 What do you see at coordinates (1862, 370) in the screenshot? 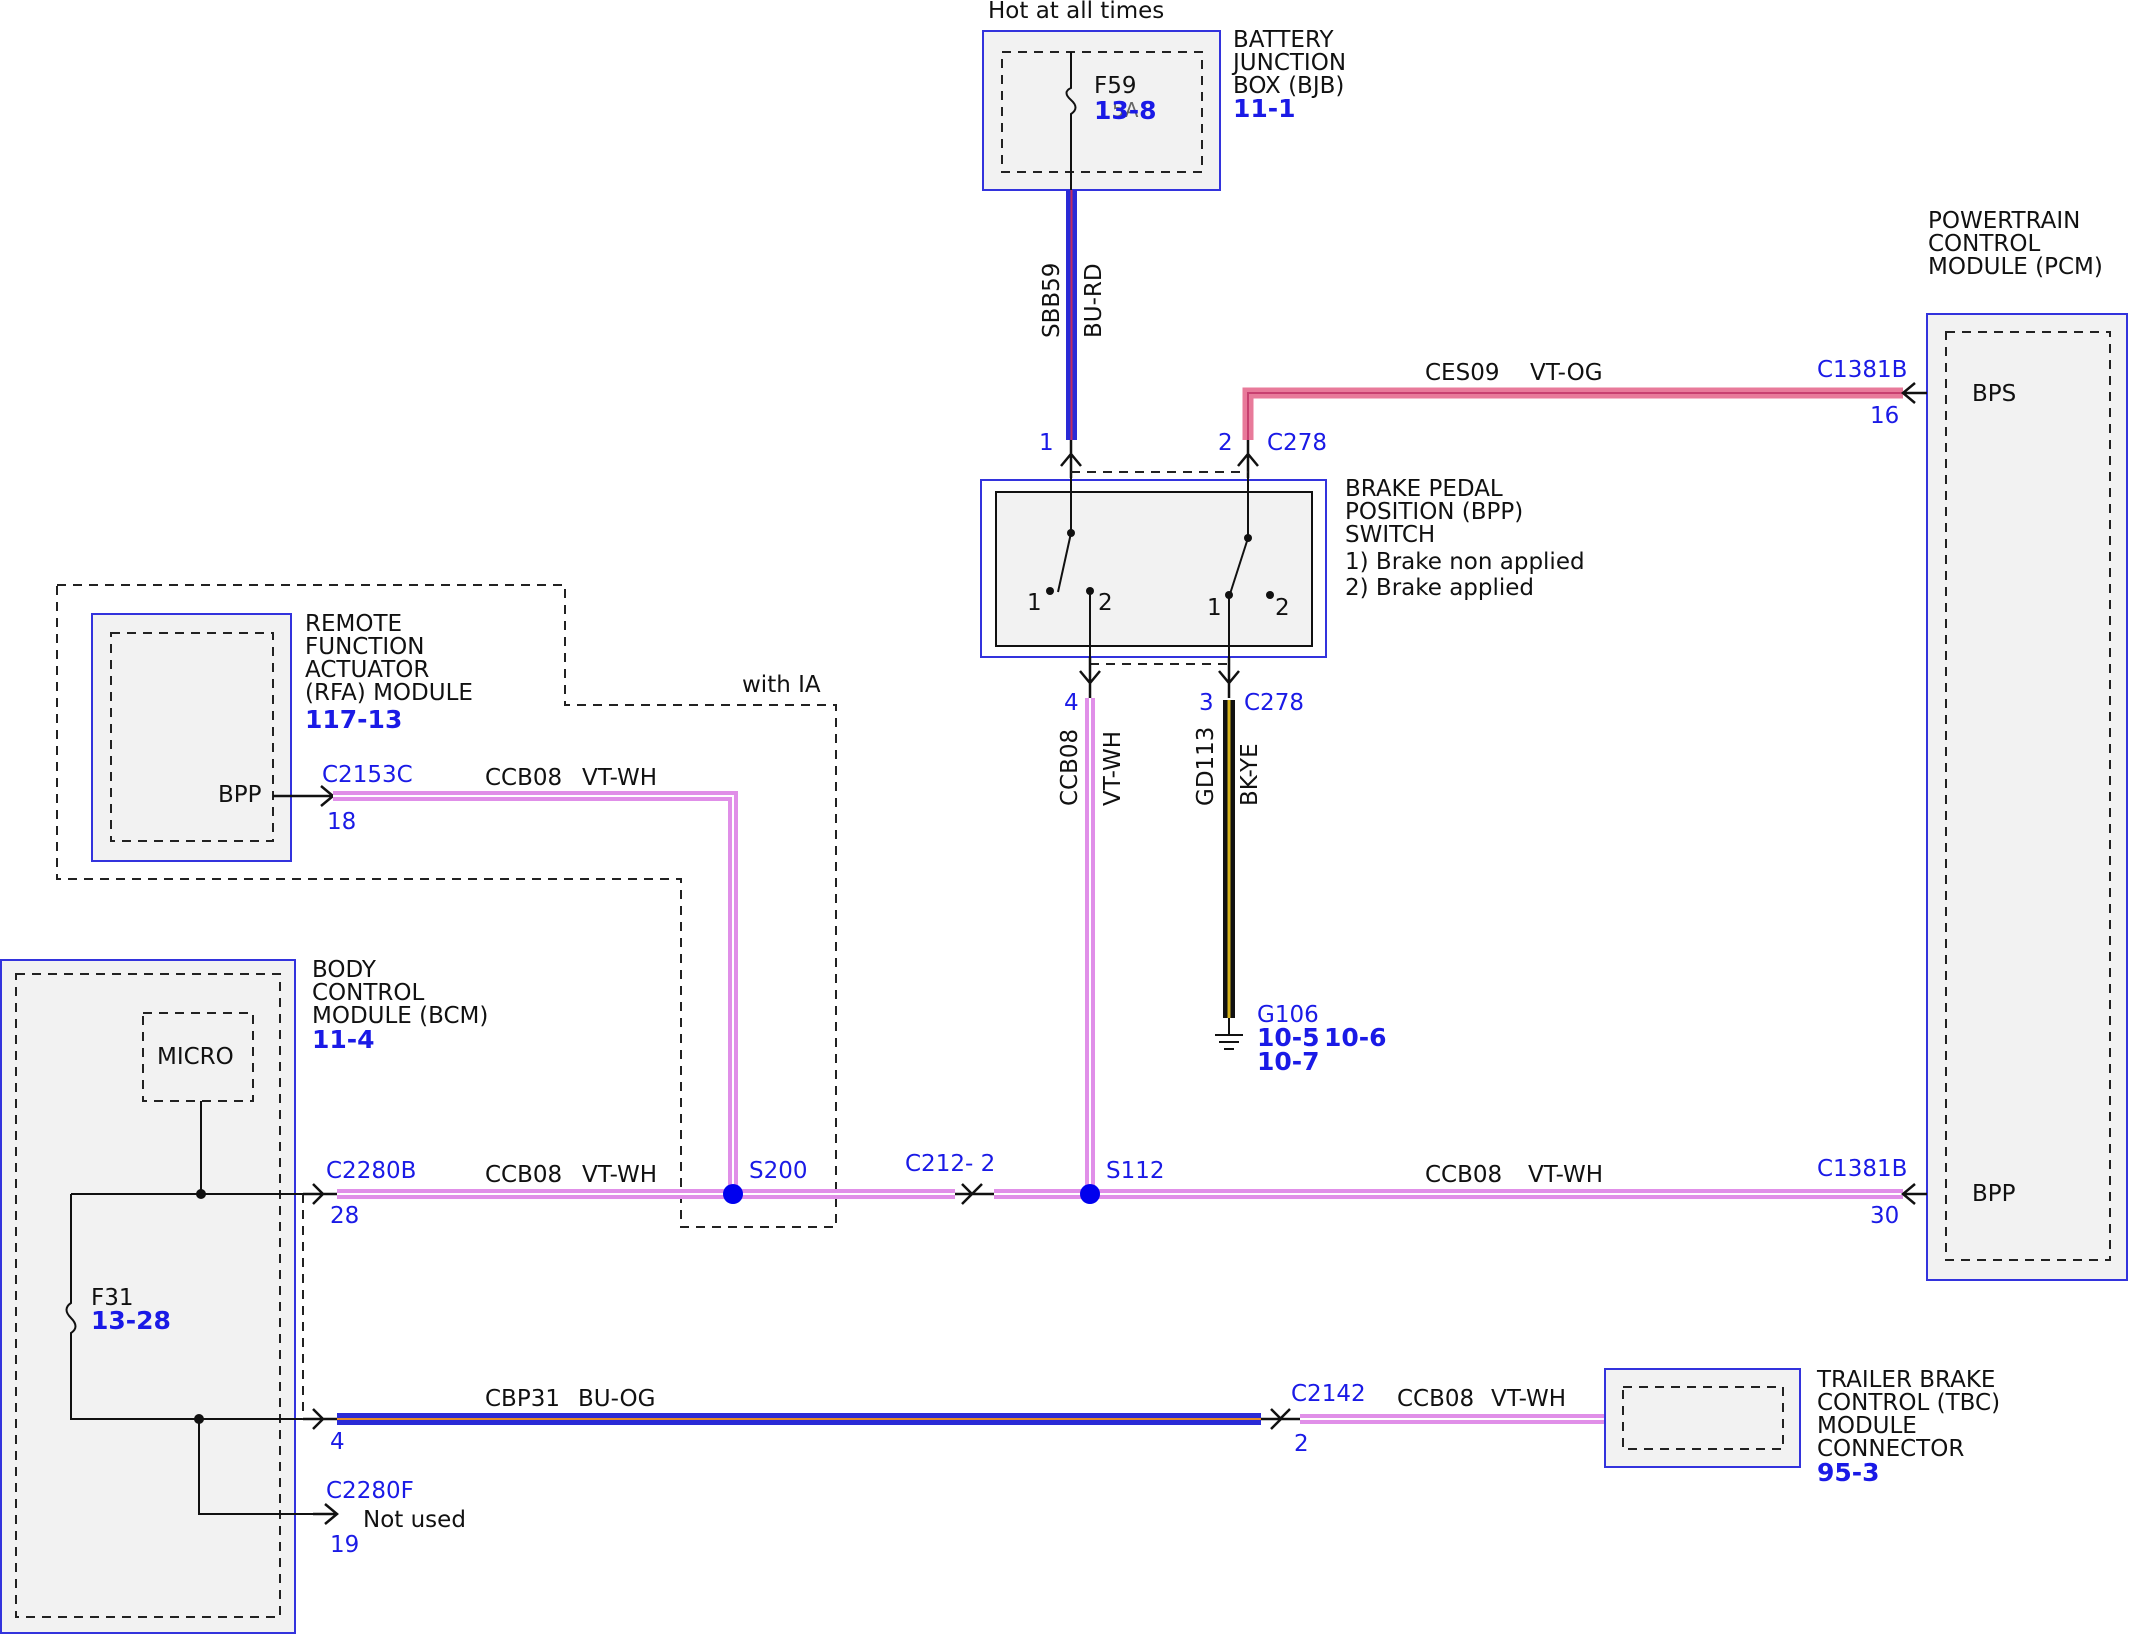
I see `pcm-bps-connector: C1381B` at bounding box center [1862, 370].